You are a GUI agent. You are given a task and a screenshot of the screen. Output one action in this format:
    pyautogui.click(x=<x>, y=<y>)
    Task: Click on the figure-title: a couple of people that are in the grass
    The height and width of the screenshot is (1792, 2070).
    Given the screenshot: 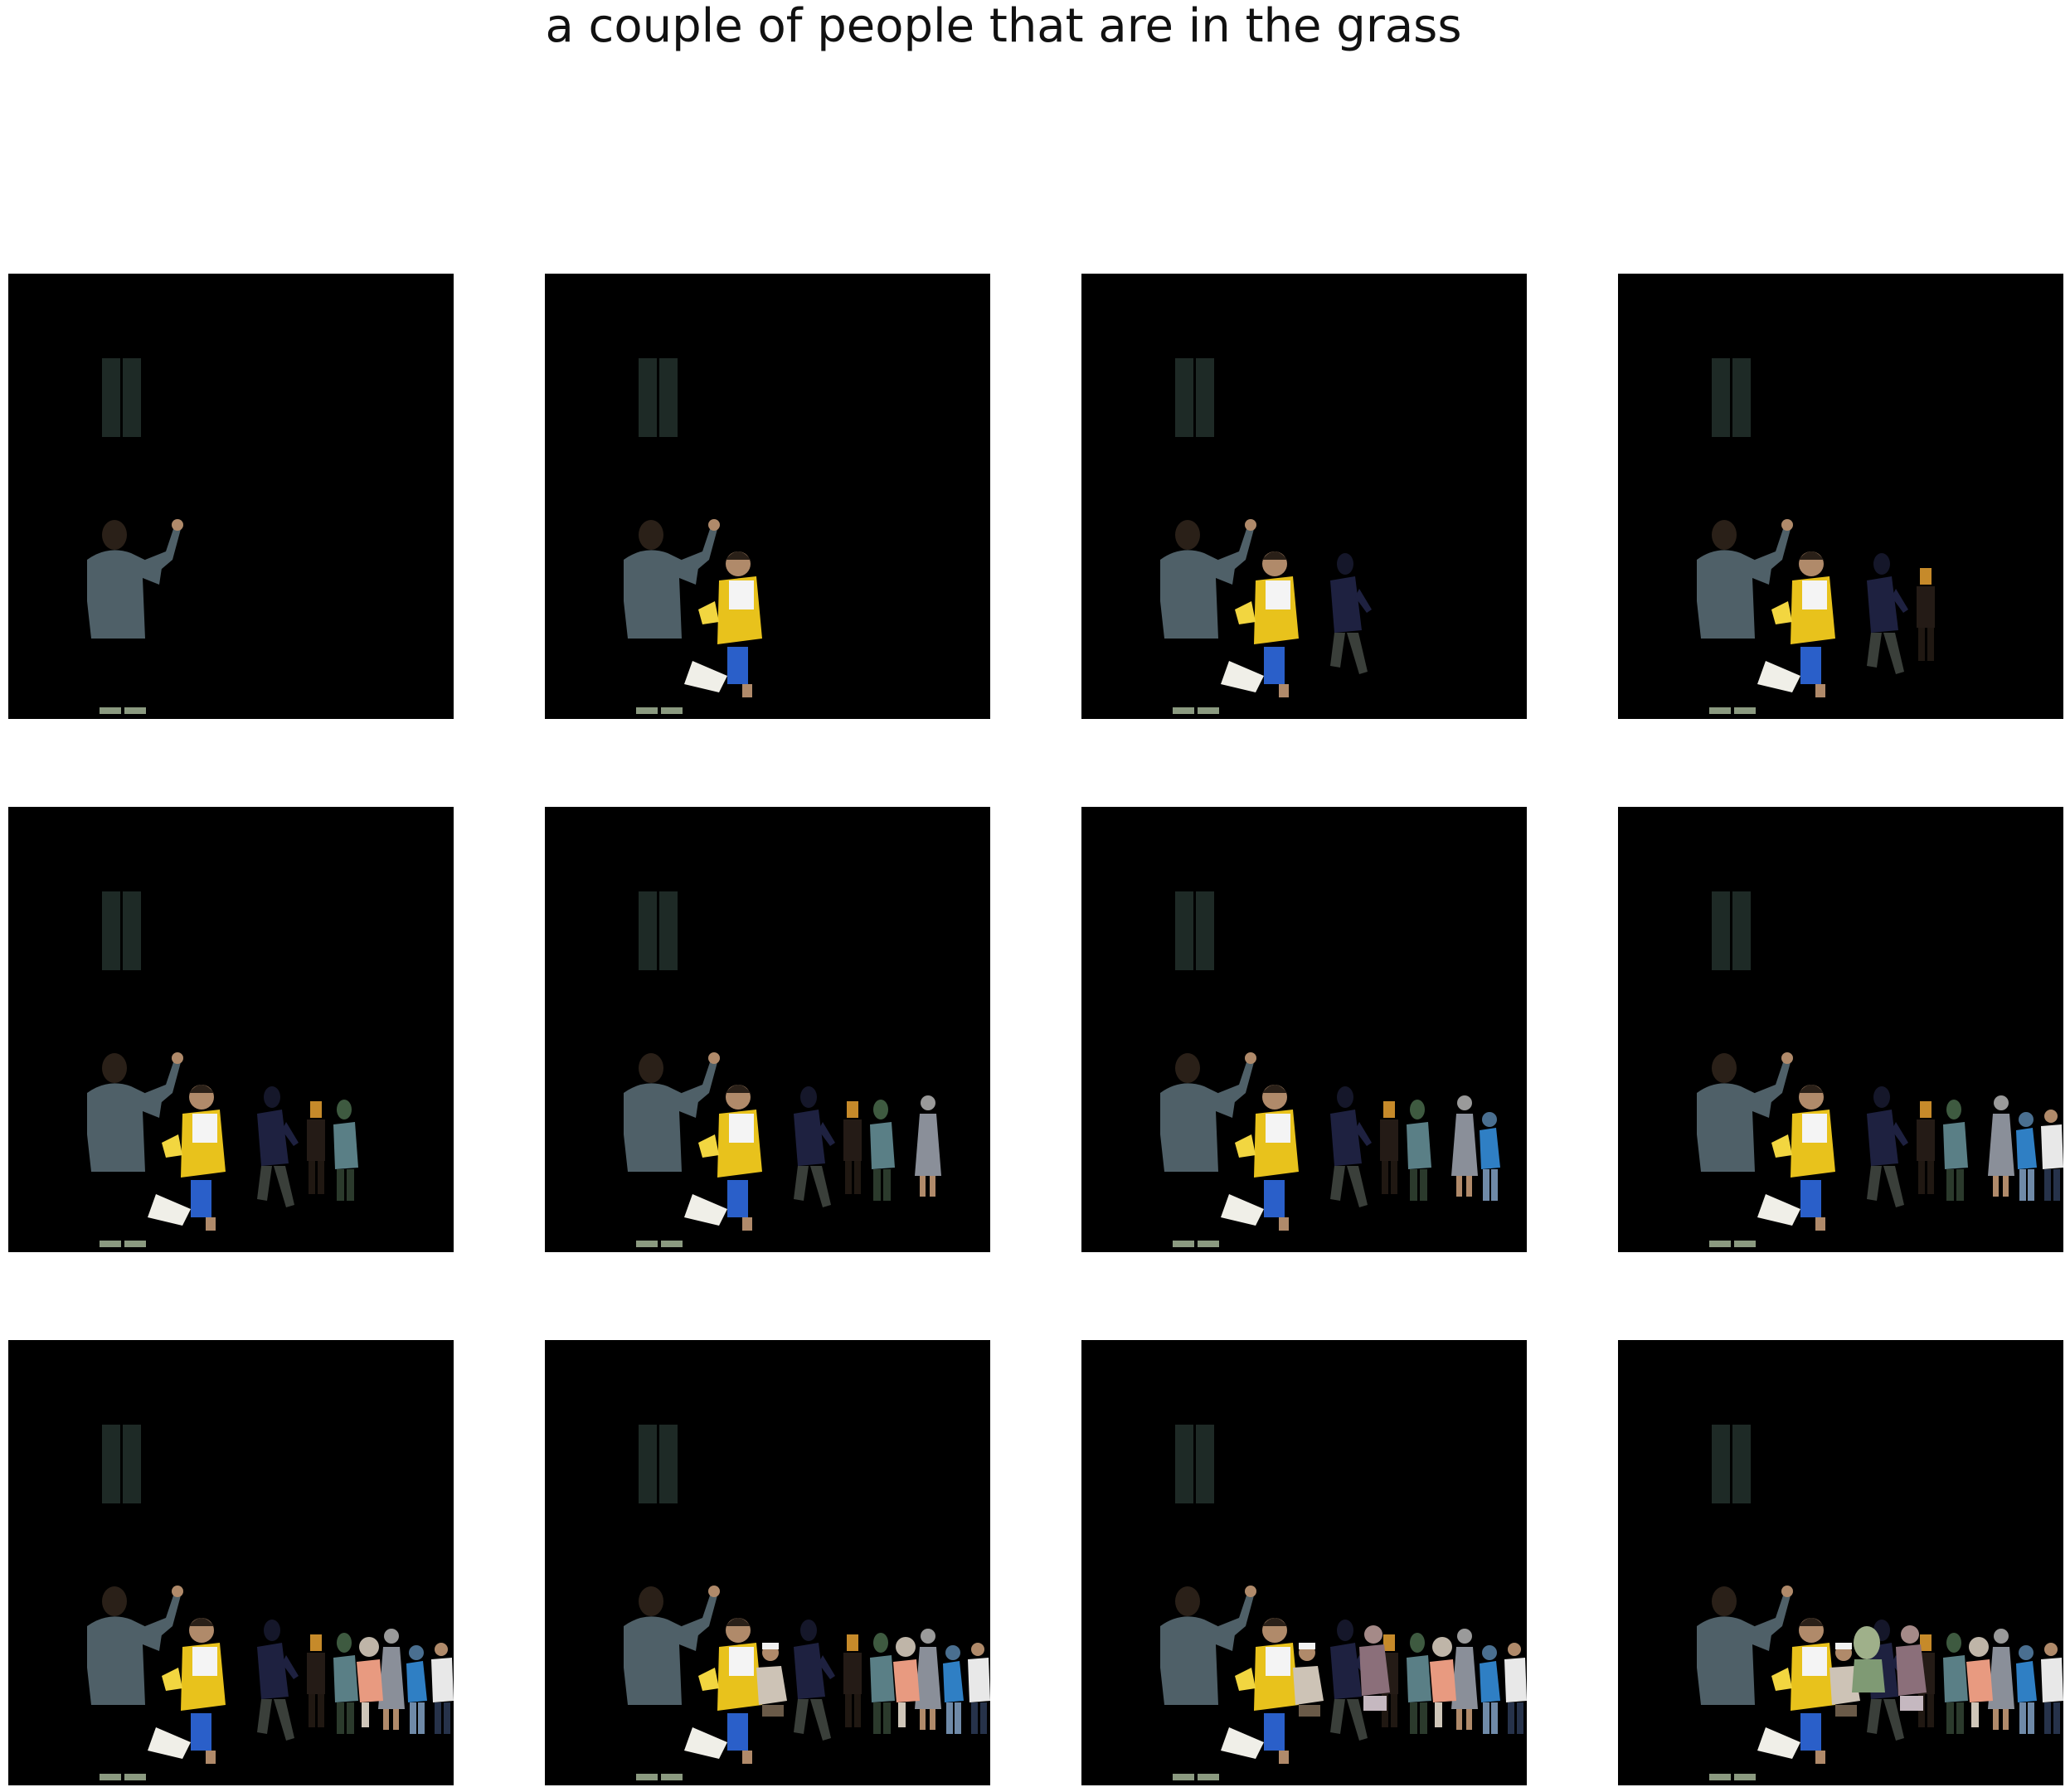 What is the action you would take?
    pyautogui.click(x=1004, y=26)
    